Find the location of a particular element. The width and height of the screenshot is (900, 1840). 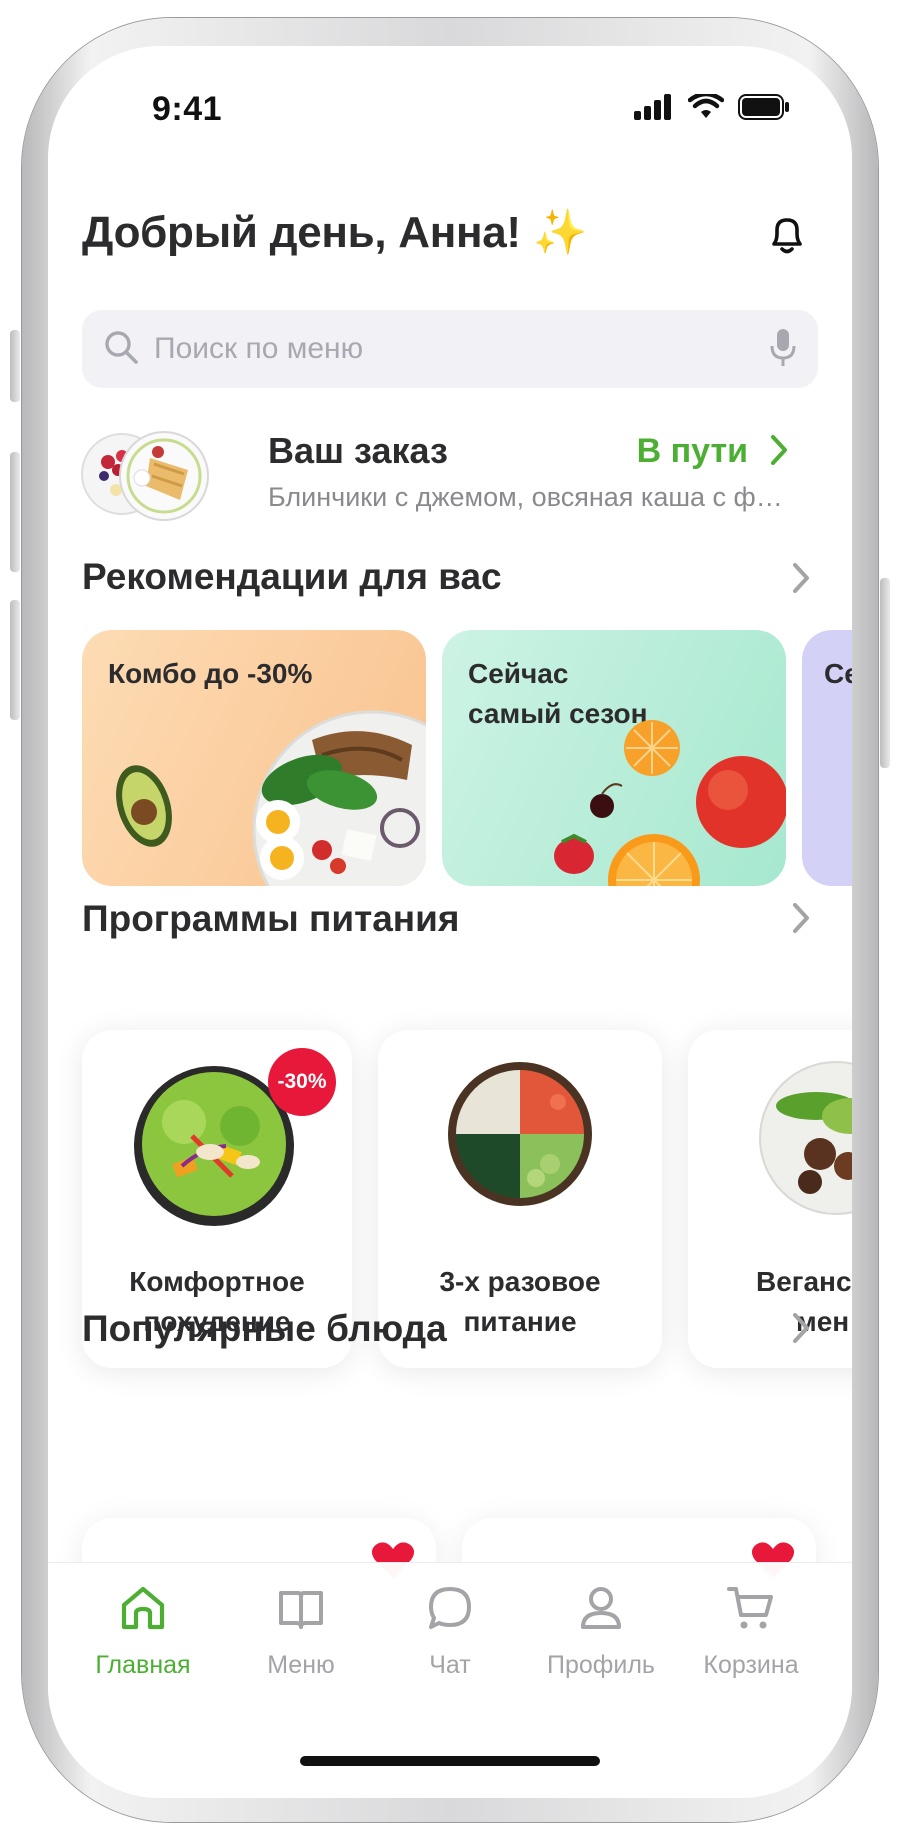

promo-card-partial: Се is located at coordinates (827, 758).